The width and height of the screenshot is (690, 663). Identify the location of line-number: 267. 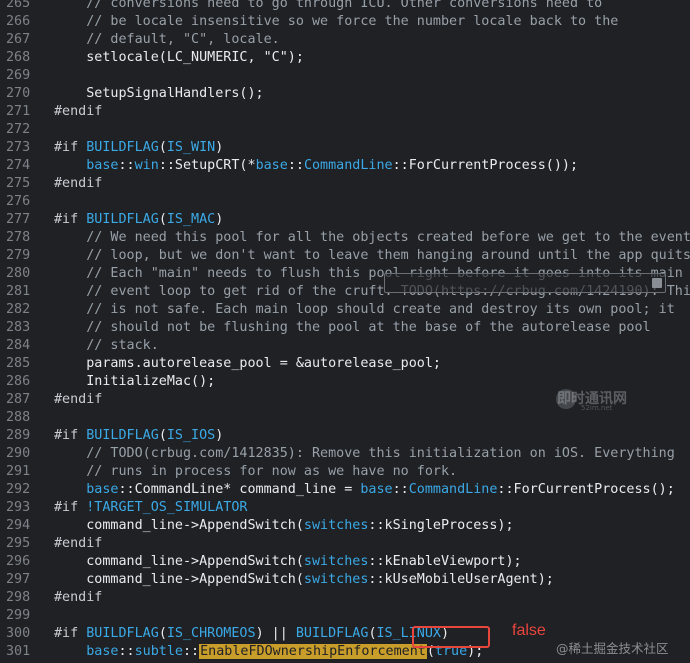
(18, 39).